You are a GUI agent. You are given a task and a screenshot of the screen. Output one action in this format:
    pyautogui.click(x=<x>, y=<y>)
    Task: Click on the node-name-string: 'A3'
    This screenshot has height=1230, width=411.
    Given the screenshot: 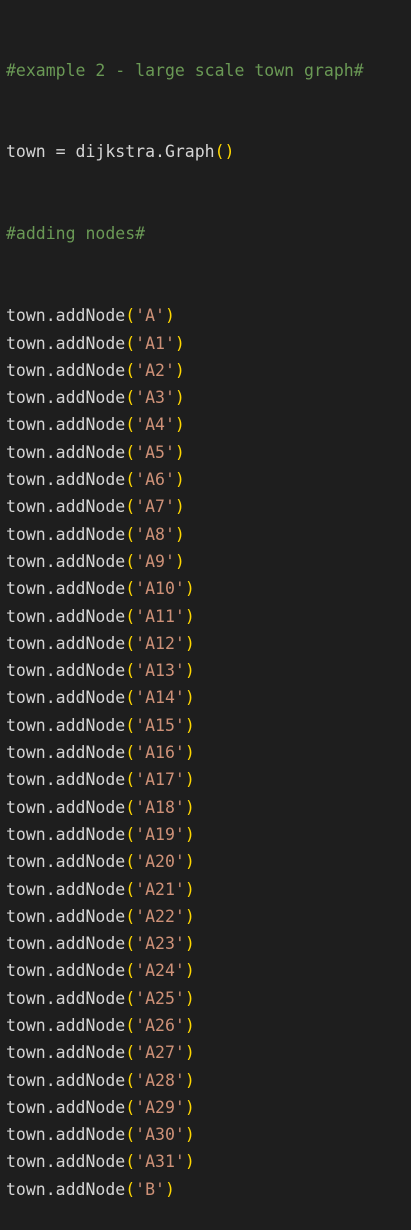 What is the action you would take?
    pyautogui.click(x=155, y=398)
    